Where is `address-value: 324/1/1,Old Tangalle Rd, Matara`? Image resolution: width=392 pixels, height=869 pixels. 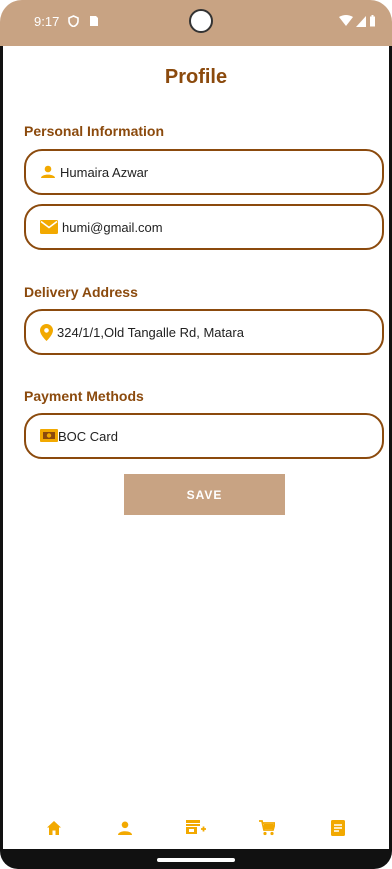
address-value: 324/1/1,Old Tangalle Rd, Matara is located at coordinates (150, 332).